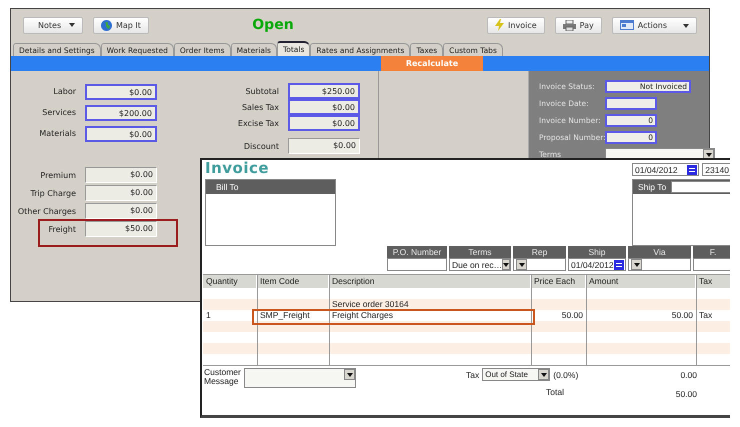 The image size is (740, 427). What do you see at coordinates (300, 378) in the screenshot?
I see `customer-message-dropdown` at bounding box center [300, 378].